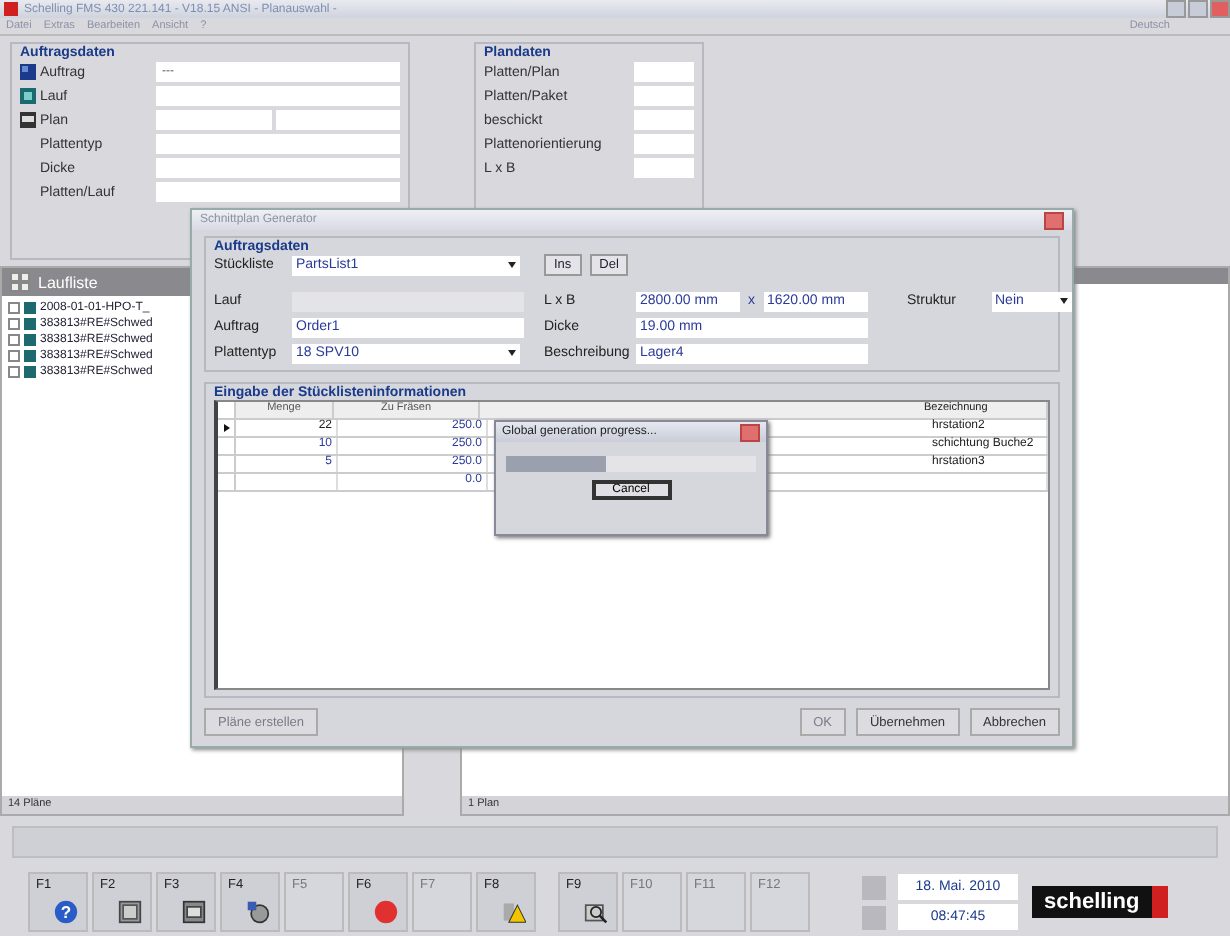  I want to click on panel-title: Laufliste, so click(68, 282).